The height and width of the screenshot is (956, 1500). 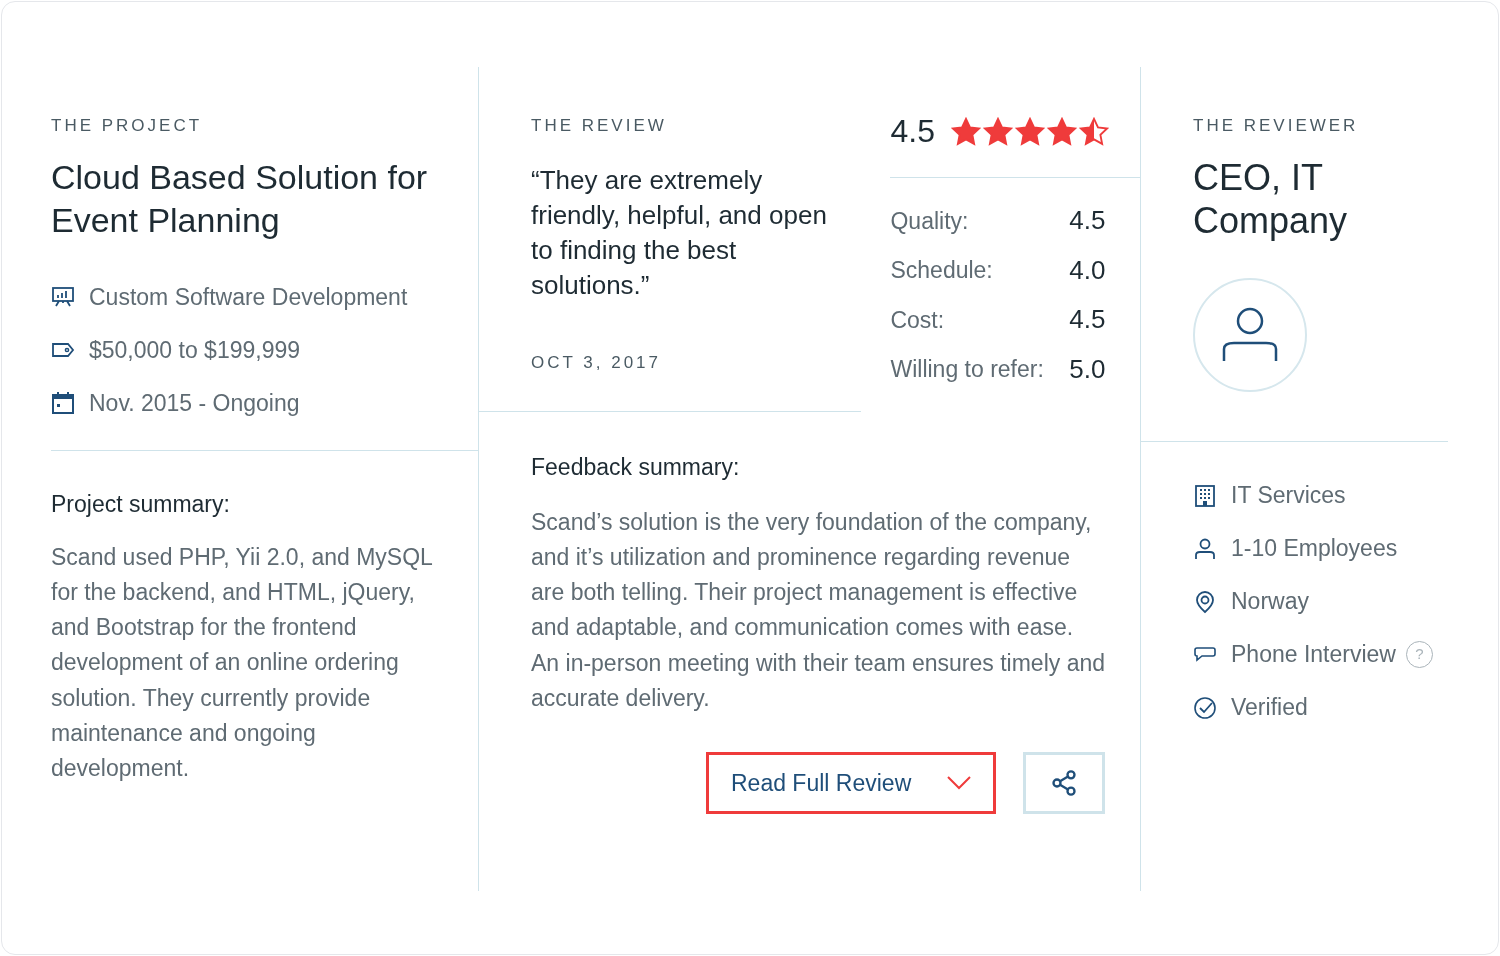 I want to click on score-value: 5.0, so click(x=1087, y=369).